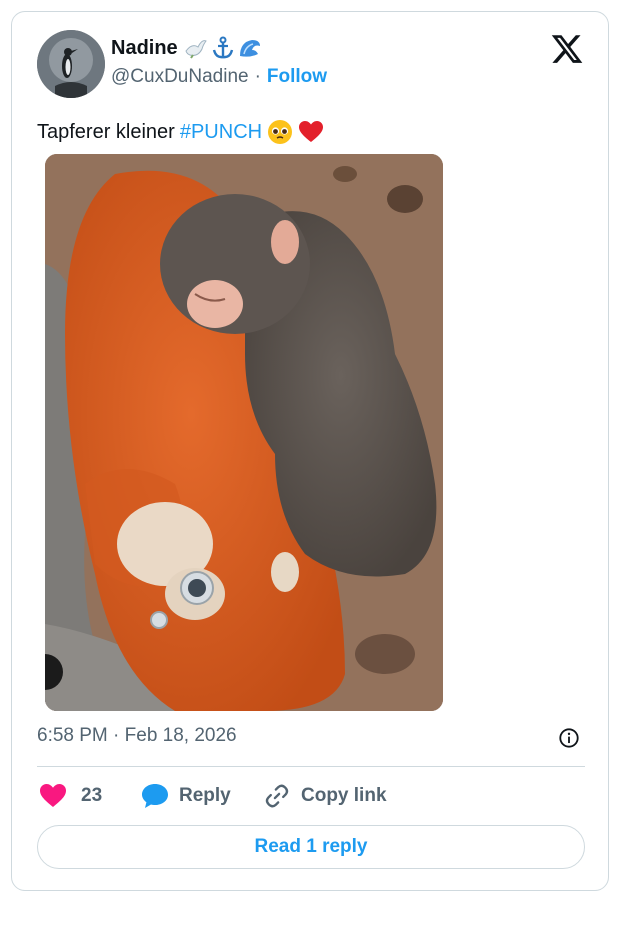 This screenshot has width=620, height=925. What do you see at coordinates (569, 738) in the screenshot?
I see `info-icon` at bounding box center [569, 738].